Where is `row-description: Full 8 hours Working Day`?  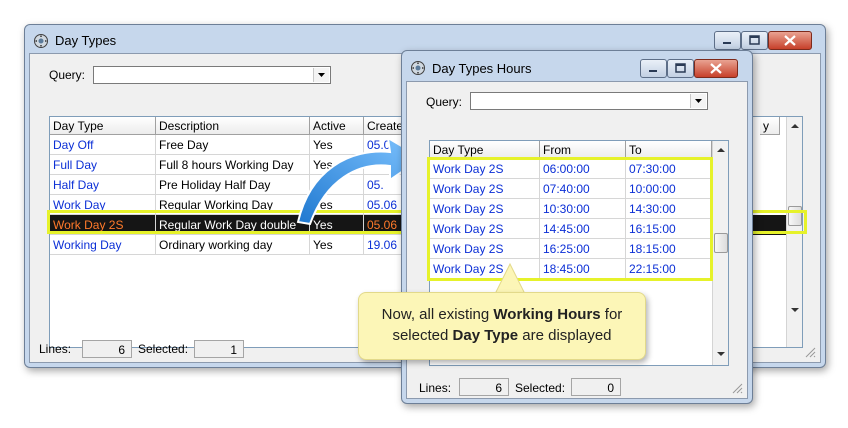
row-description: Full 8 hours Working Day is located at coordinates (233, 165).